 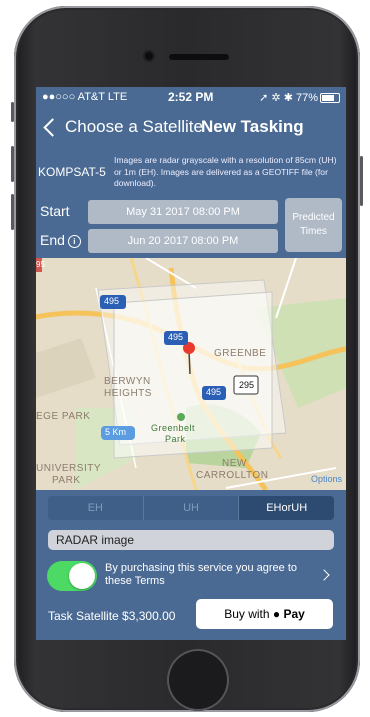 What do you see at coordinates (128, 393) in the screenshot?
I see `map-label-heights: HEIGHTS` at bounding box center [128, 393].